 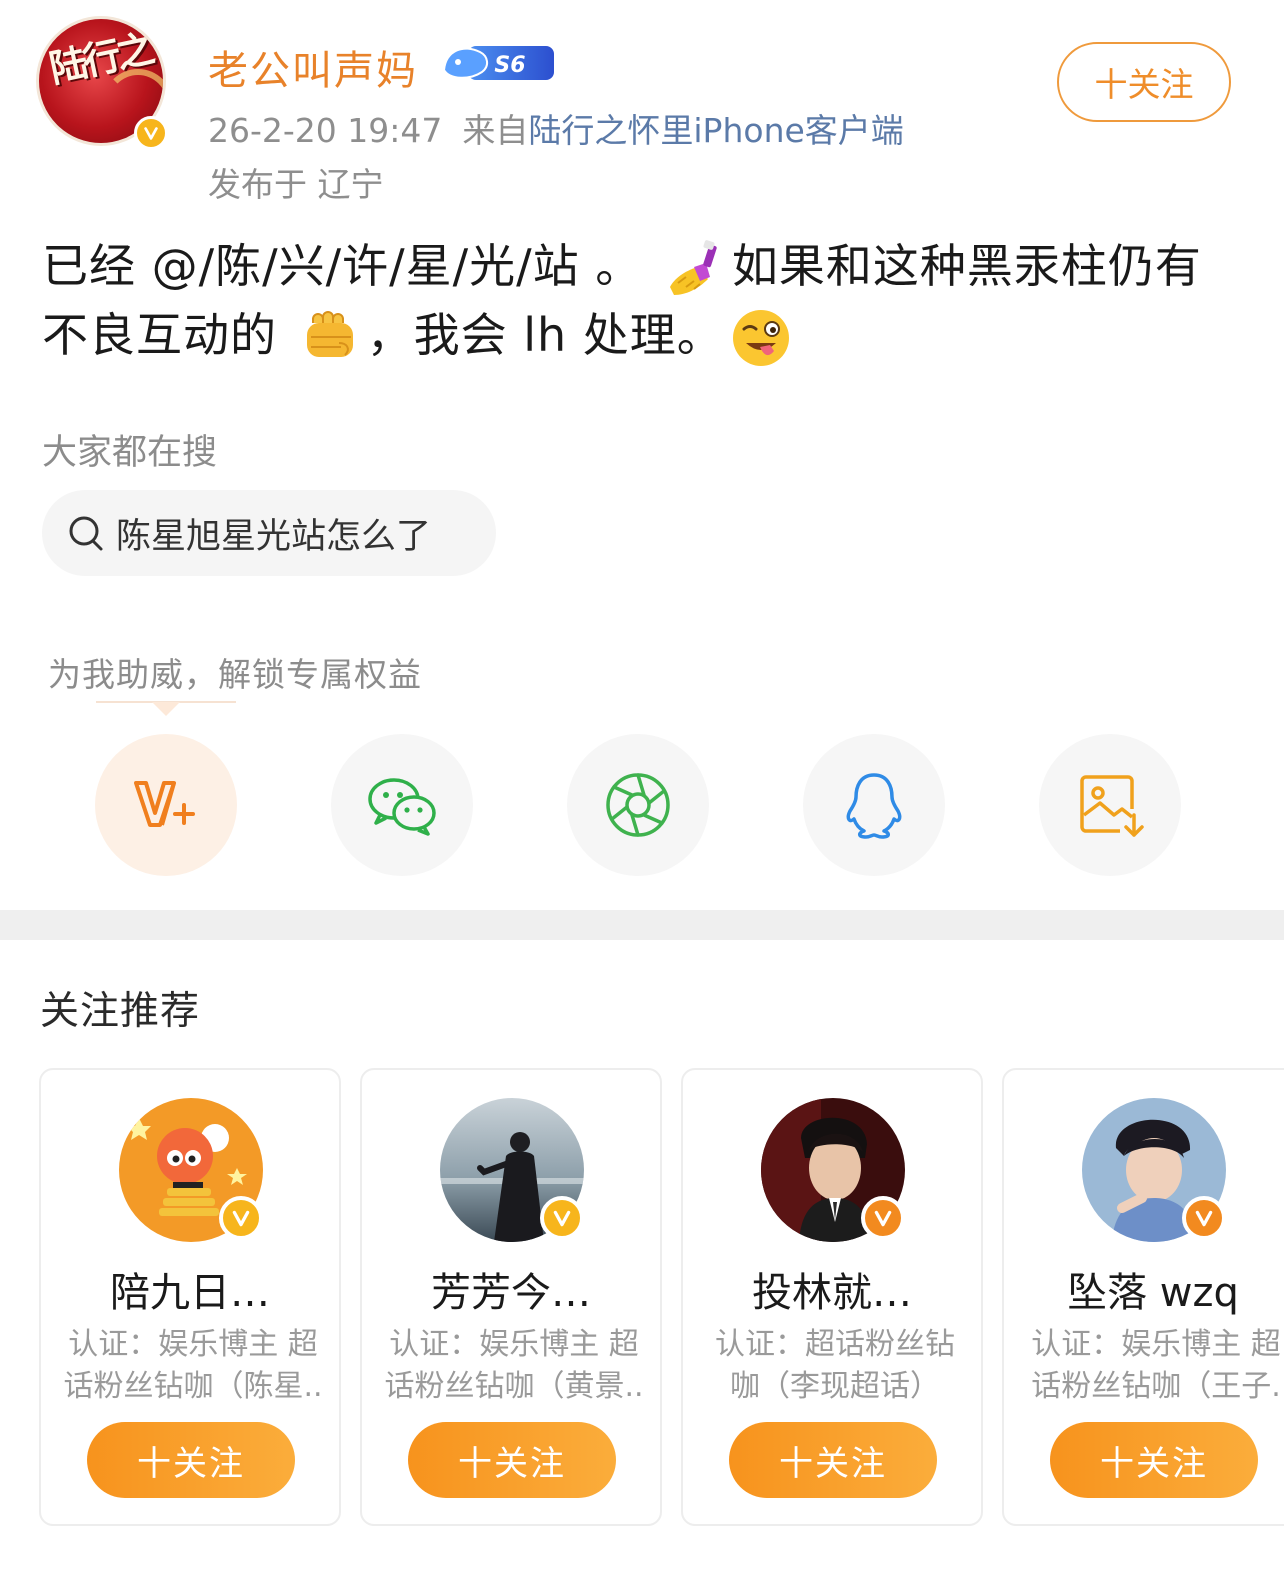 I want to click on share-wechat-button, so click(x=402, y=805).